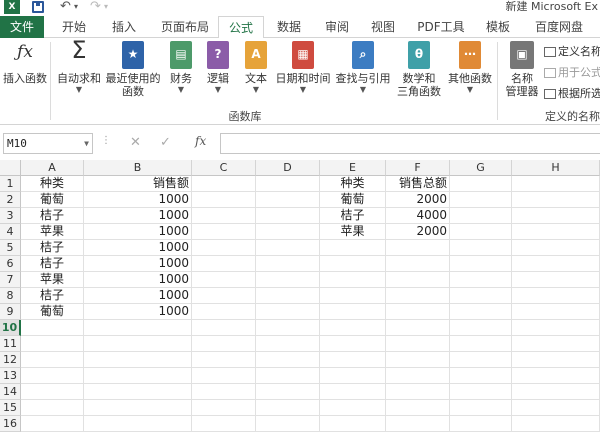 The image size is (600, 434). Describe the element at coordinates (556, 360) in the screenshot. I see `cell-h12` at that location.